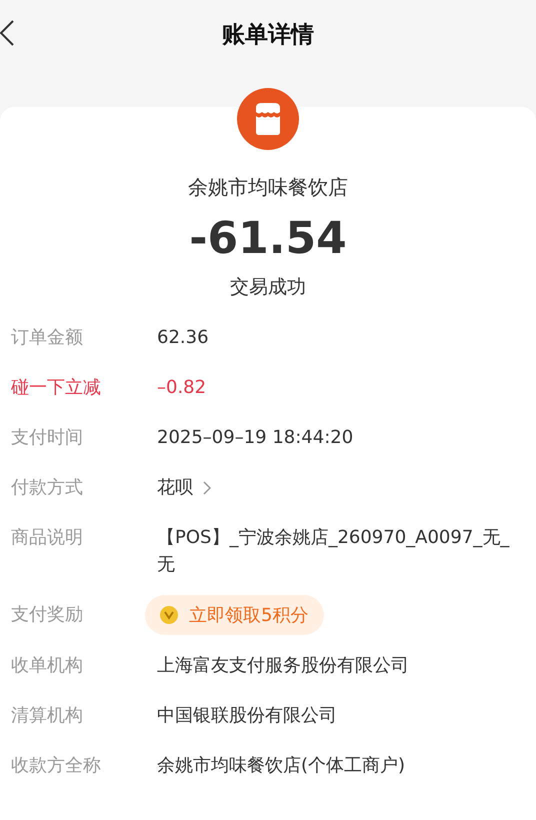 The image size is (536, 820). What do you see at coordinates (56, 766) in the screenshot?
I see `row-label: 收款方全称` at bounding box center [56, 766].